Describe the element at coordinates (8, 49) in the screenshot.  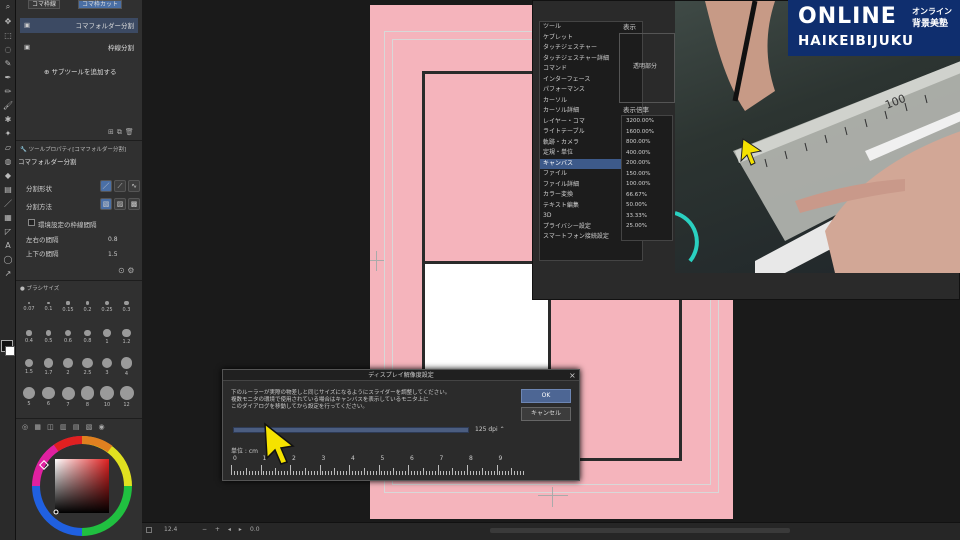
I see `lasso-icon: ◌` at that location.